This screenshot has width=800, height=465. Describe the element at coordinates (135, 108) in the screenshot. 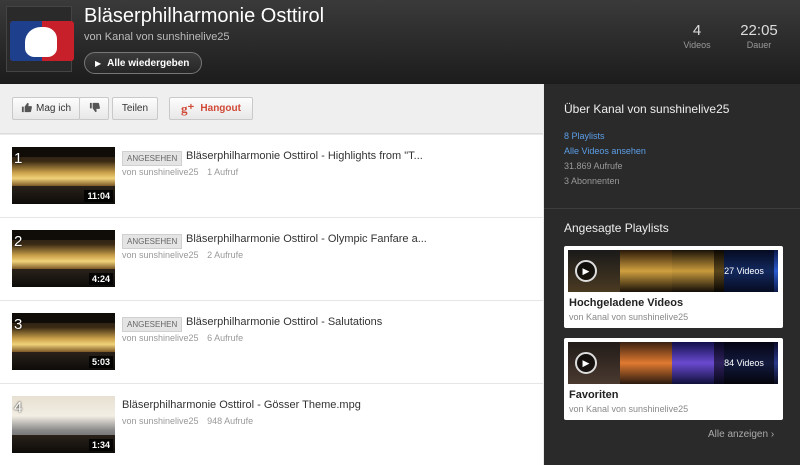

I see `share-button: Teilen` at that location.